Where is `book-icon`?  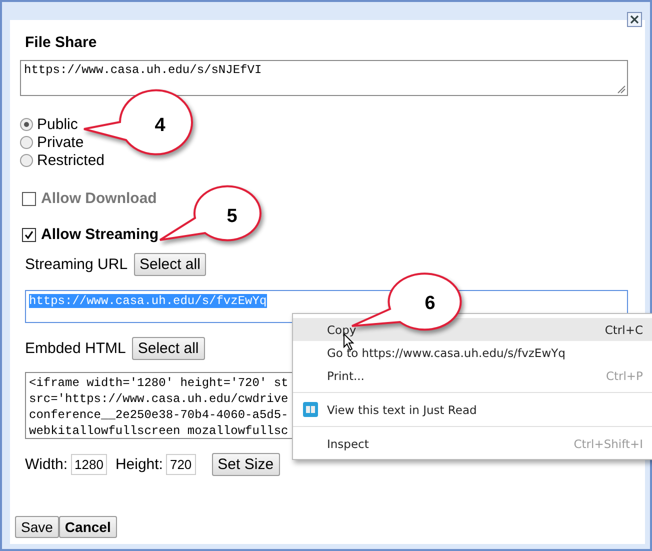 book-icon is located at coordinates (310, 409).